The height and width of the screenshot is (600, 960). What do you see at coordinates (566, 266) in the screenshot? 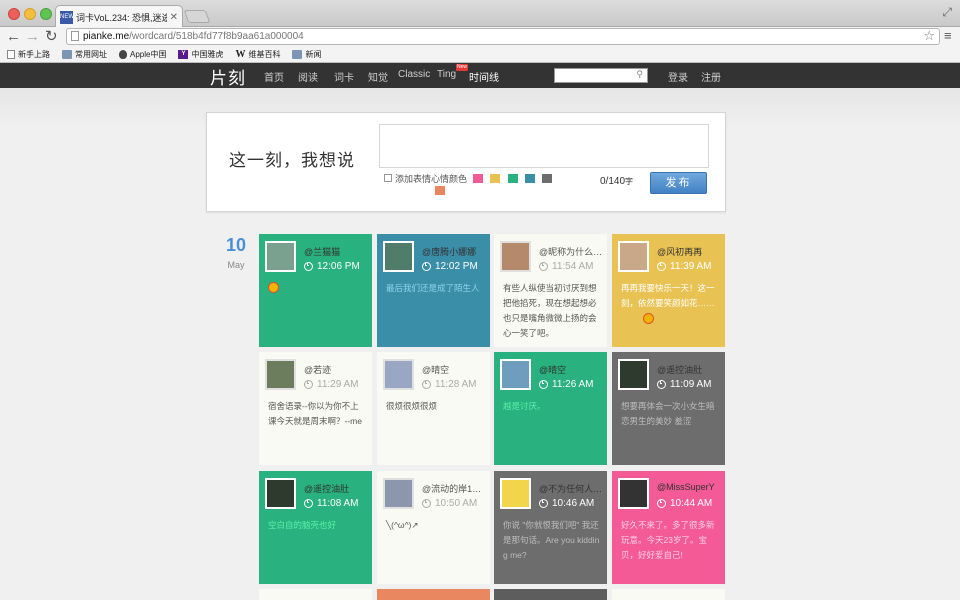
I see `card-time: 11:54 AM` at bounding box center [566, 266].